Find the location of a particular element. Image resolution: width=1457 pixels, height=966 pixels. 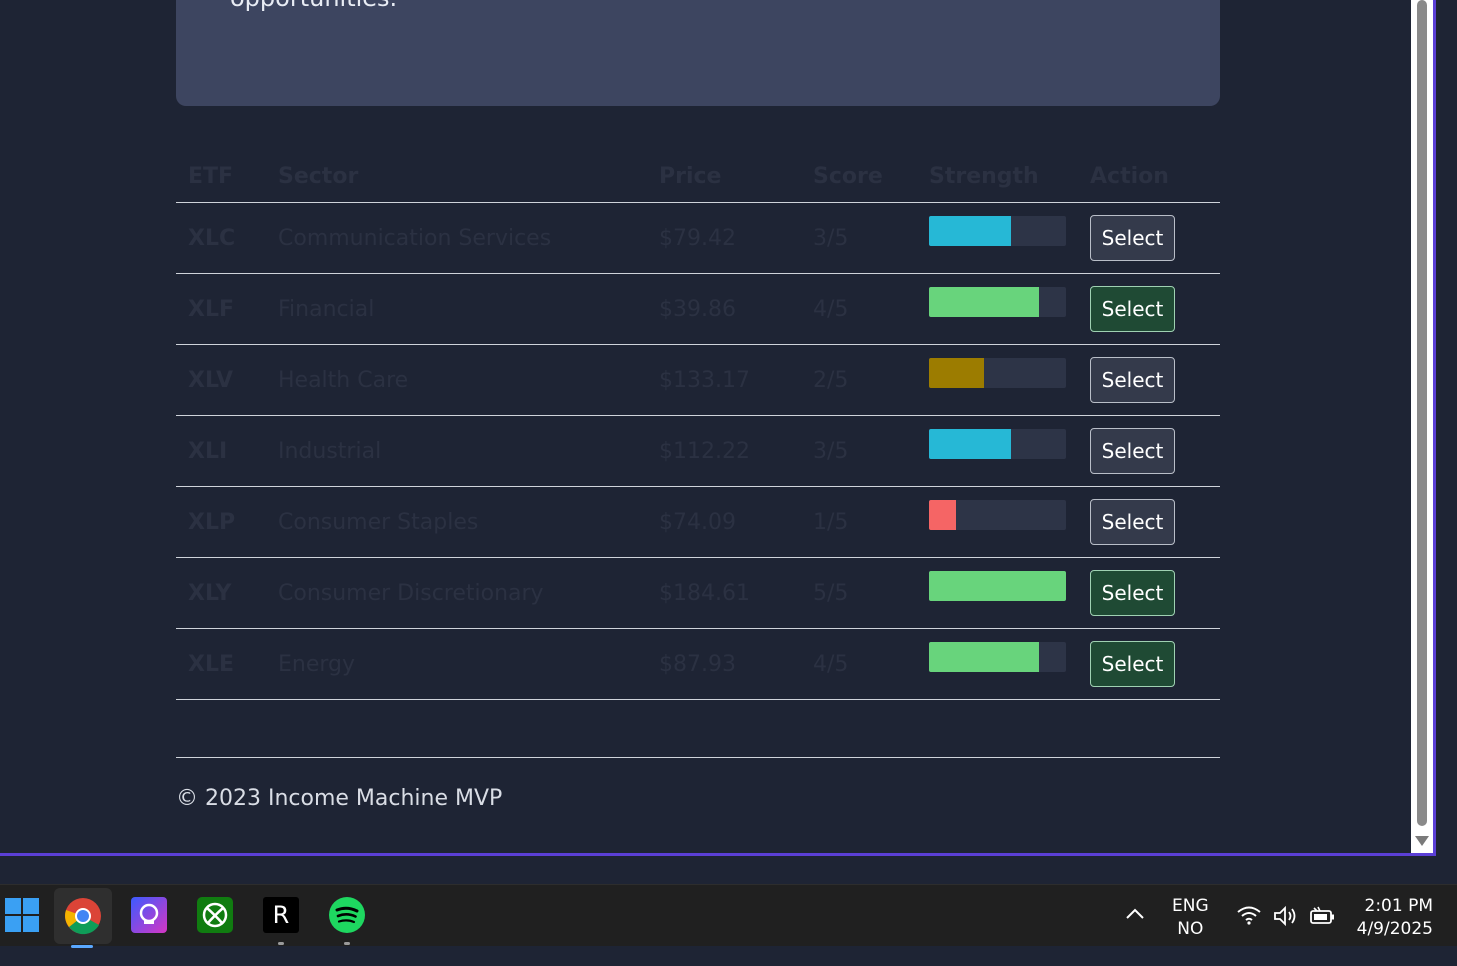

language-indicator: ENG NO is located at coordinates (1190, 925).